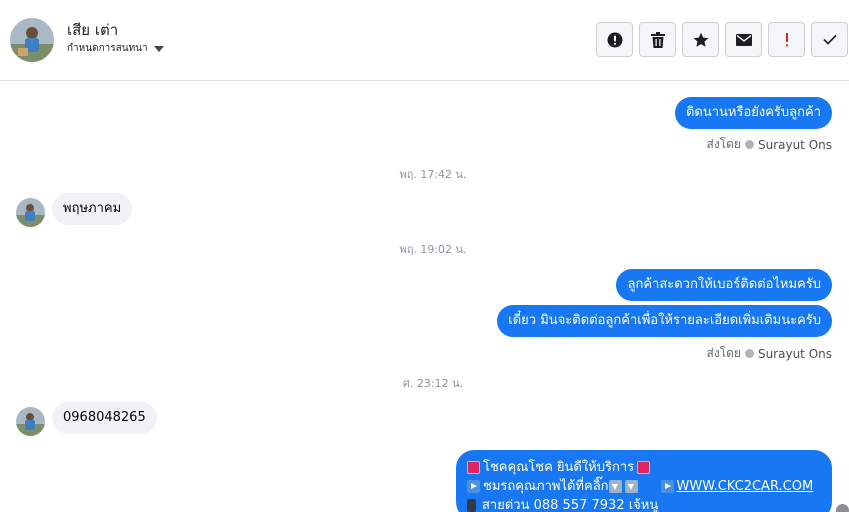 Image resolution: width=849 pixels, height=512 pixels. I want to click on exclamation-icon, so click(786, 39).